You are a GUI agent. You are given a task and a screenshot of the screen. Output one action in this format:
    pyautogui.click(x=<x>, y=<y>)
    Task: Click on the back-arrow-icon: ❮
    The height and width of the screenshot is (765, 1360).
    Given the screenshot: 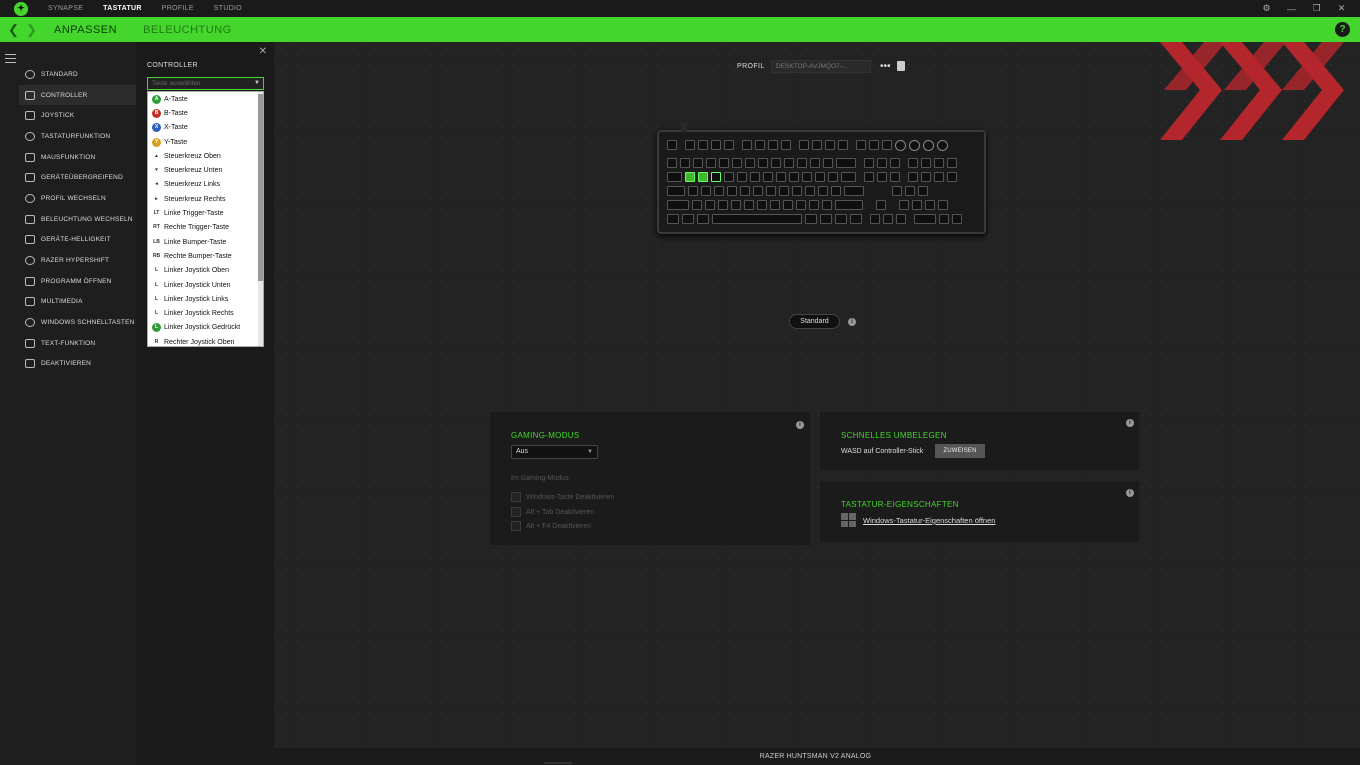 What is the action you would take?
    pyautogui.click(x=15, y=30)
    